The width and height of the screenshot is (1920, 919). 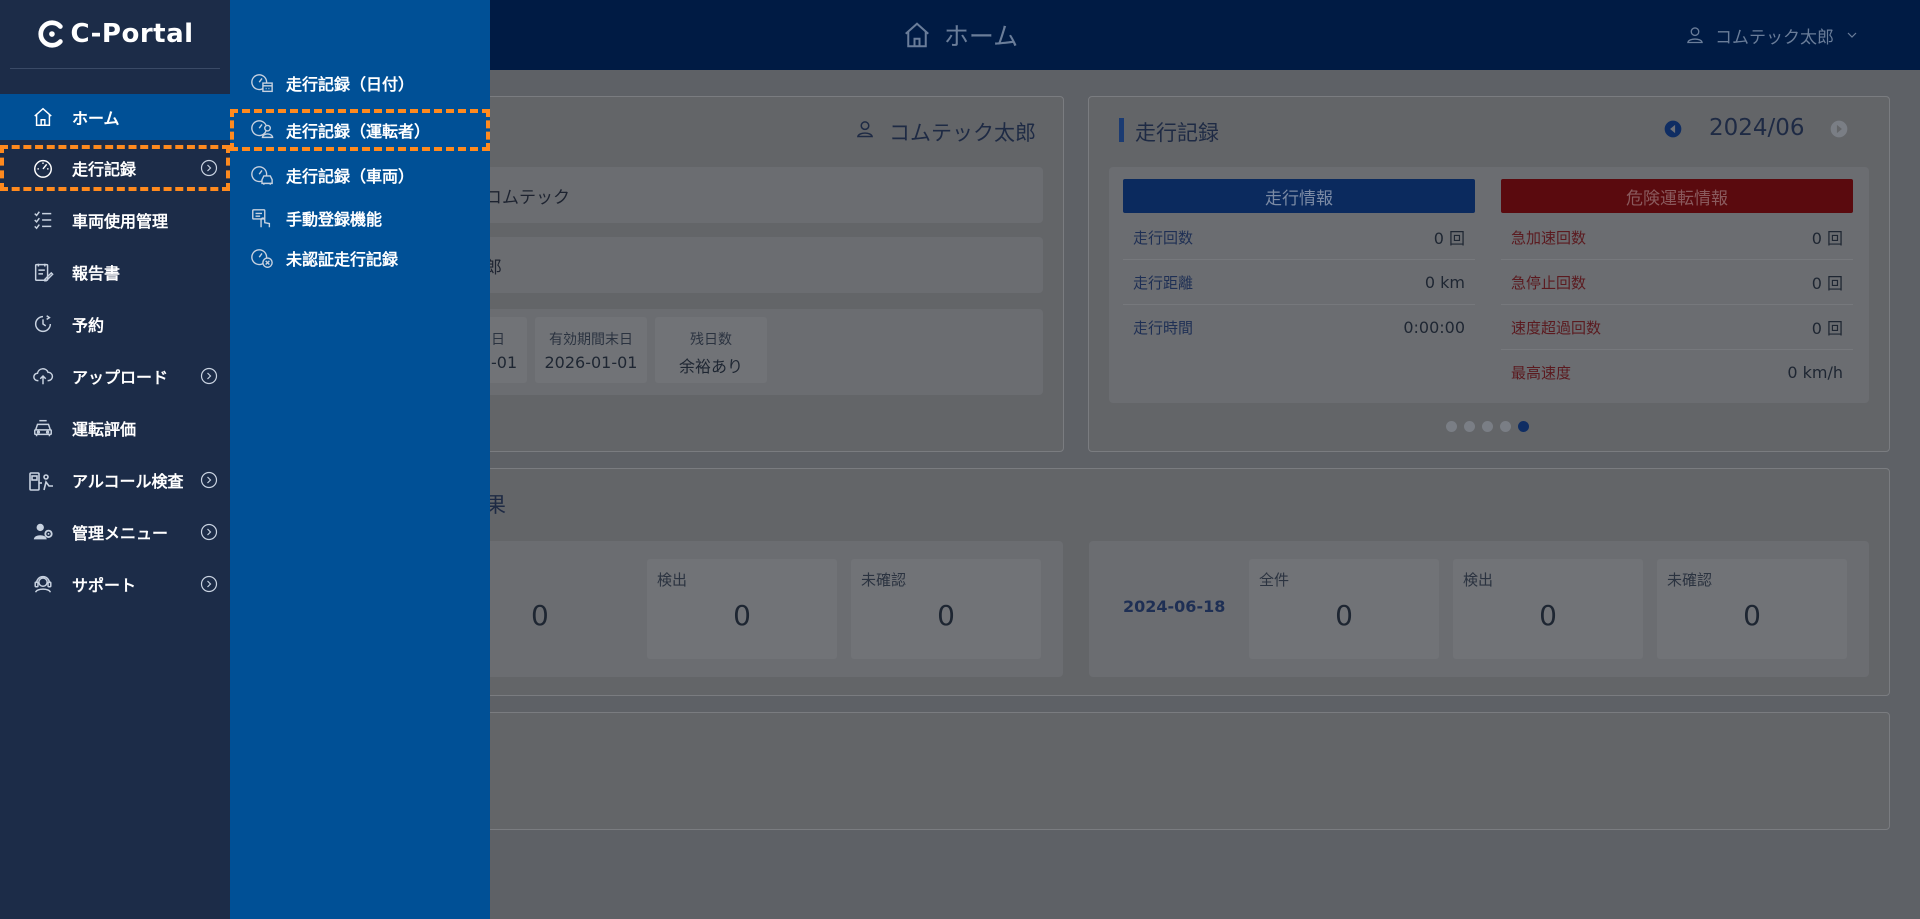 I want to click on page-title: ホーム, so click(x=960, y=35).